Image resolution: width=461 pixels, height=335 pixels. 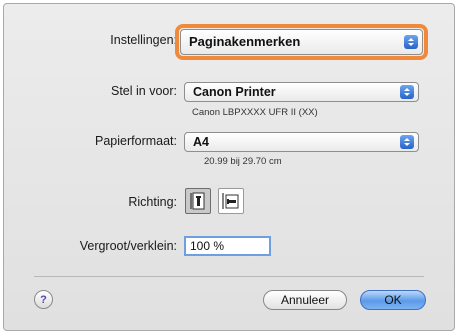 What do you see at coordinates (245, 41) in the screenshot?
I see `settings-popup-value: Paginakenmerken` at bounding box center [245, 41].